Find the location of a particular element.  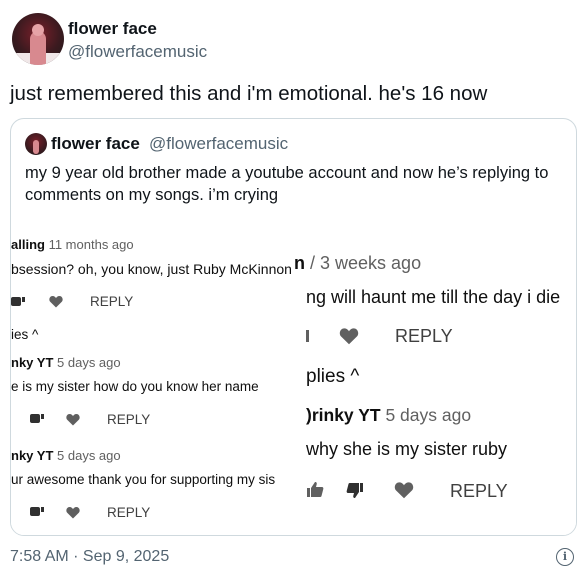

thumbs-down-icon-partial is located at coordinates (307, 336).